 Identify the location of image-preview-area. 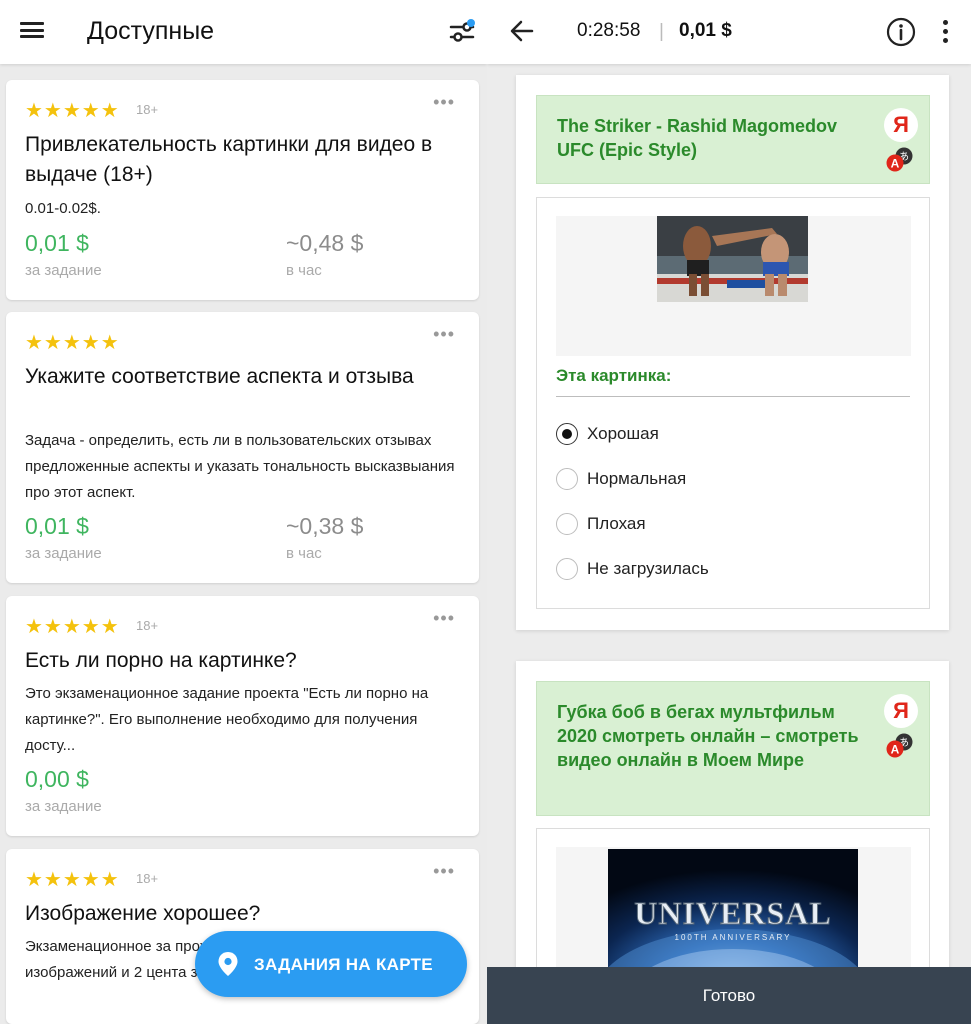
(733, 286).